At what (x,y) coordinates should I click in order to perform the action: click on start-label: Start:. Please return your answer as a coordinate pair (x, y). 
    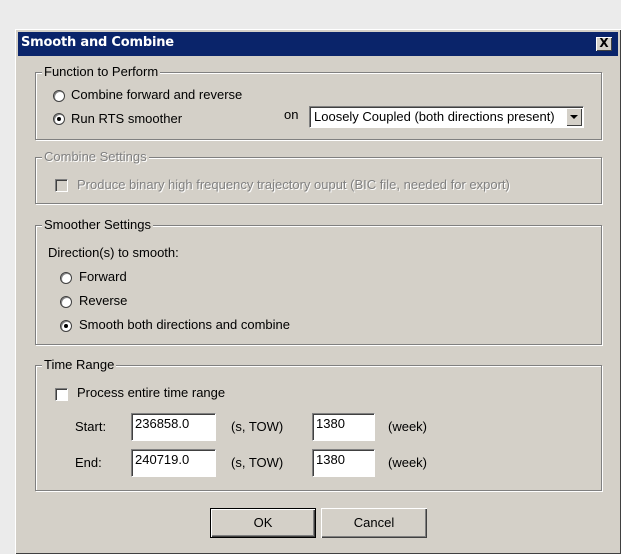
    Looking at the image, I should click on (91, 426).